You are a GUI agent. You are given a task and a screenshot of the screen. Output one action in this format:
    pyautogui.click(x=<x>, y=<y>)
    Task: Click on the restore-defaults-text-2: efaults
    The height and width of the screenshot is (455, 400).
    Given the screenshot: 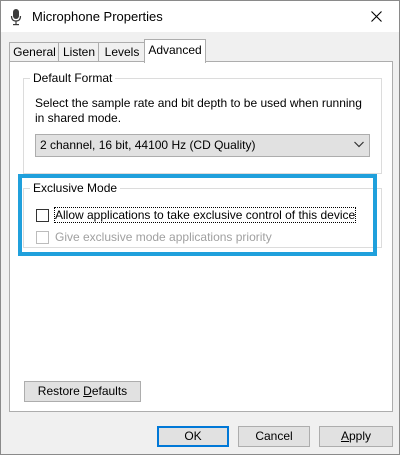 What is the action you would take?
    pyautogui.click(x=109, y=391)
    